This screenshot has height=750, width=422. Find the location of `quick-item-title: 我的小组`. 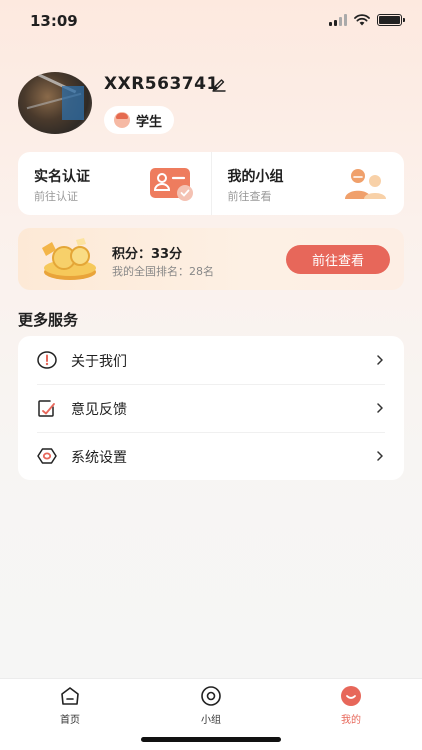

quick-item-title: 我的小组 is located at coordinates (255, 177).